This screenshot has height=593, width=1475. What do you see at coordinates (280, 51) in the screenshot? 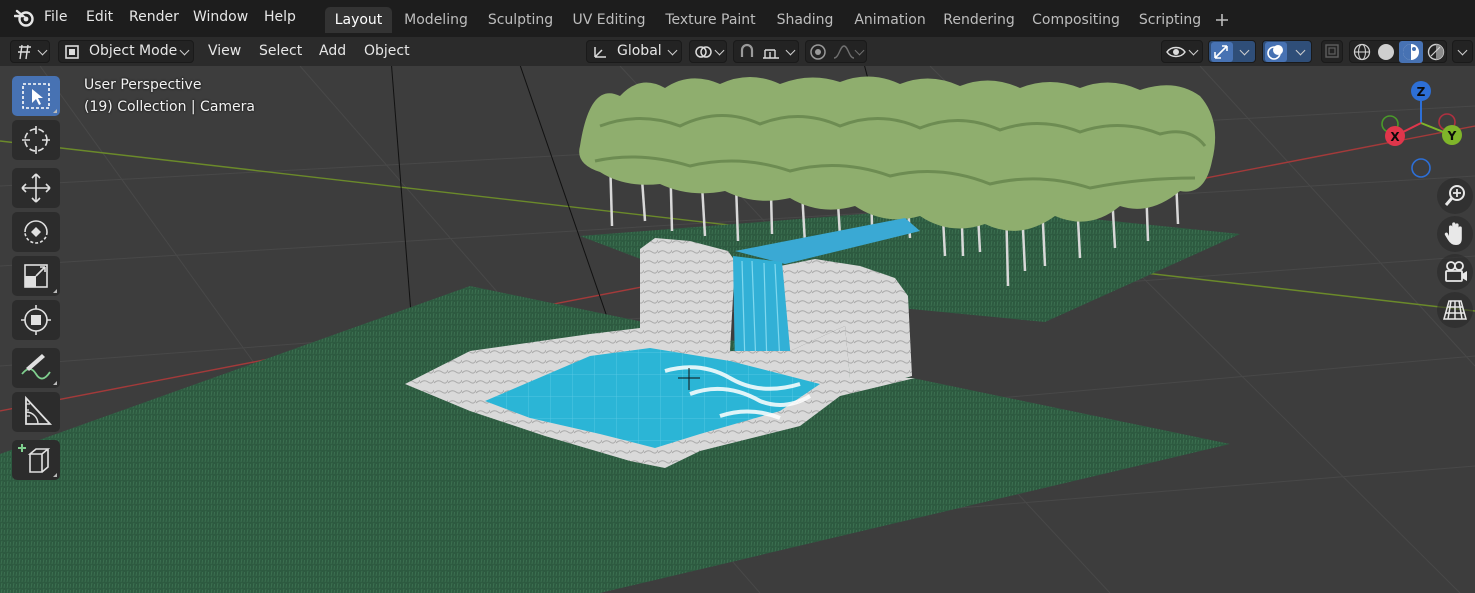
I see `menu-select: Select` at bounding box center [280, 51].